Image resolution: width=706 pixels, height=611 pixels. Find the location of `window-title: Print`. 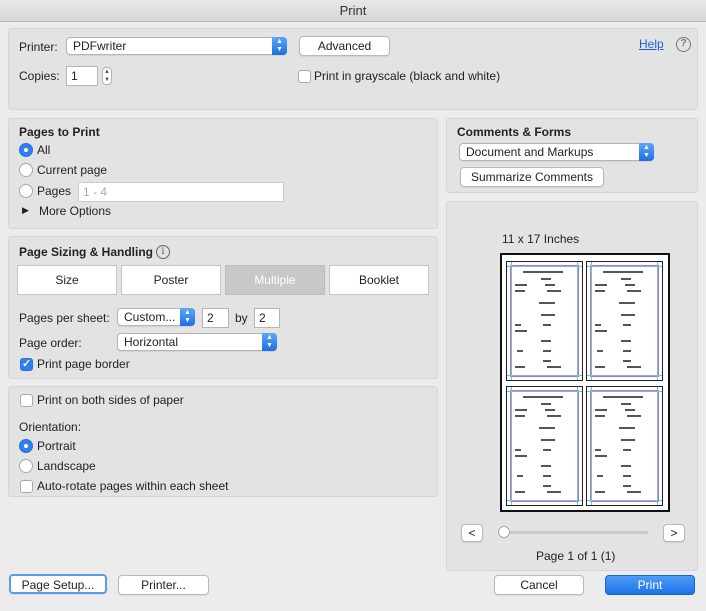

window-title: Print is located at coordinates (353, 10).